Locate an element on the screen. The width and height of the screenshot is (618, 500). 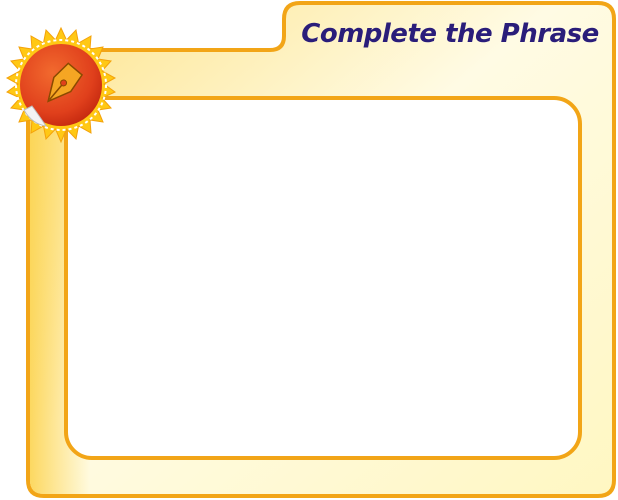
fountain-pen-nib-icon is located at coordinates (61, 85).